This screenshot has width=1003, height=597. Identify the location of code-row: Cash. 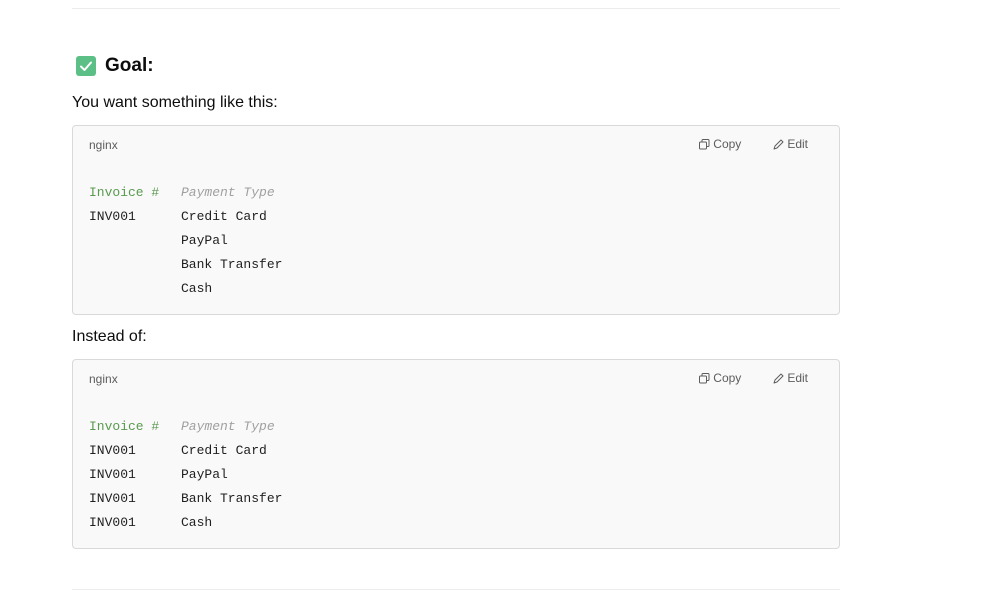
(185, 289).